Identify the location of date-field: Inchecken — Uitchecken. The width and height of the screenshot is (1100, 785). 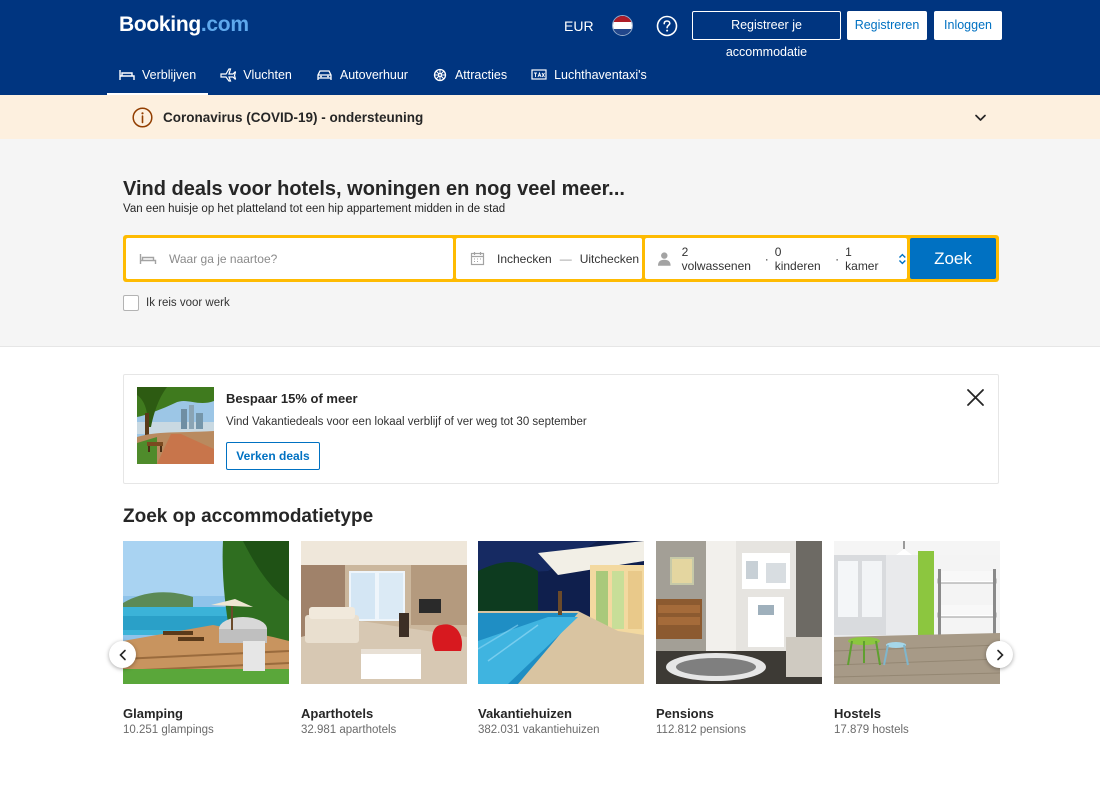
(549, 258).